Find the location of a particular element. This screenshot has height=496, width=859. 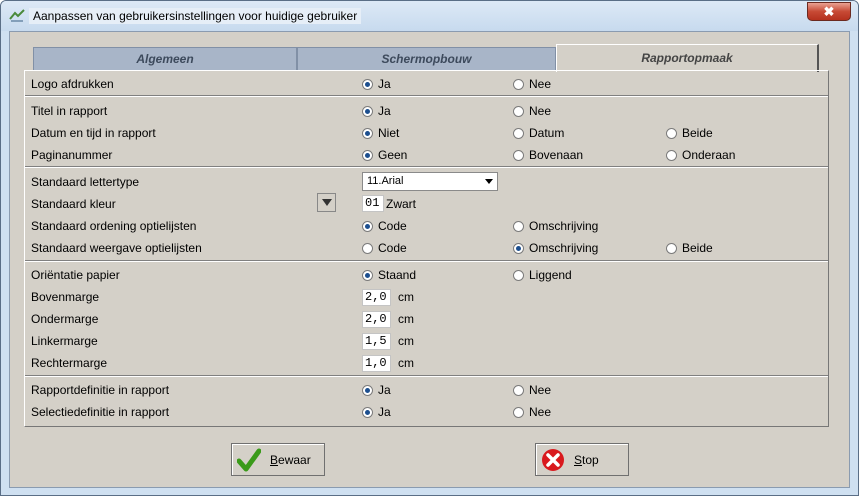

stop-button: Stop is located at coordinates (582, 459).